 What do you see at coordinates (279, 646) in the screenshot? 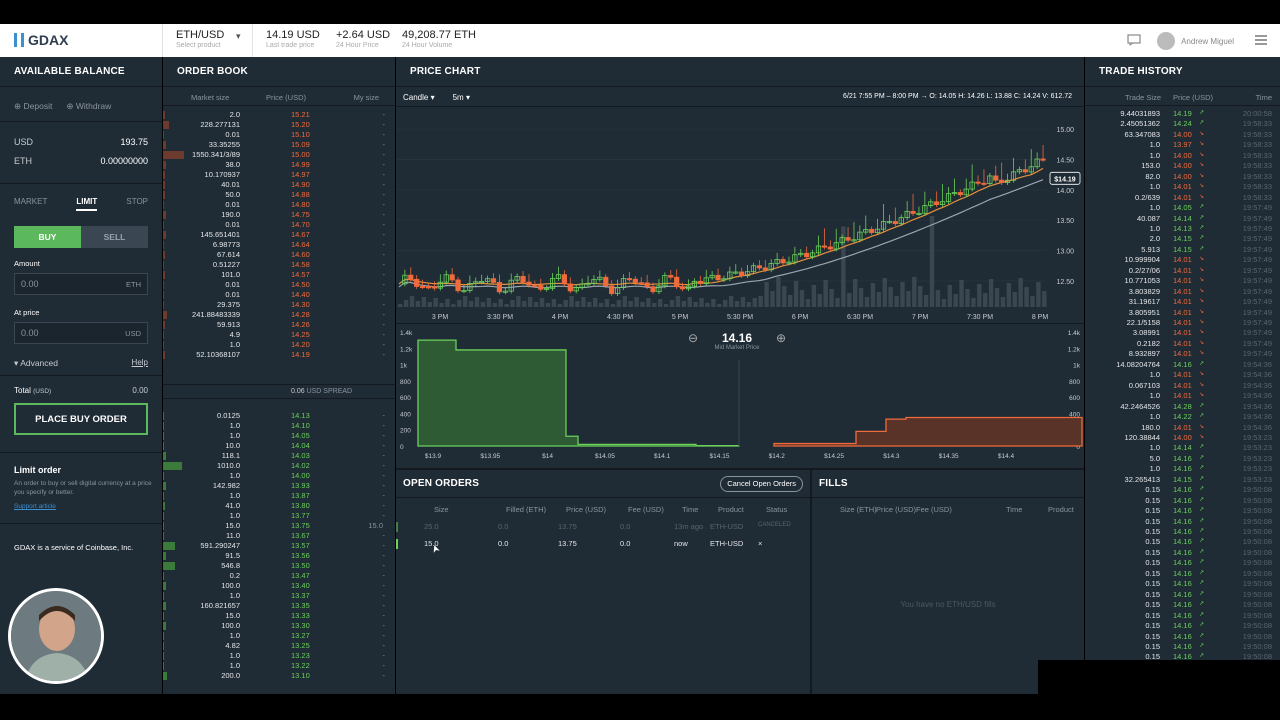
I see `order-book-row: 4.82 13.25 -` at bounding box center [279, 646].